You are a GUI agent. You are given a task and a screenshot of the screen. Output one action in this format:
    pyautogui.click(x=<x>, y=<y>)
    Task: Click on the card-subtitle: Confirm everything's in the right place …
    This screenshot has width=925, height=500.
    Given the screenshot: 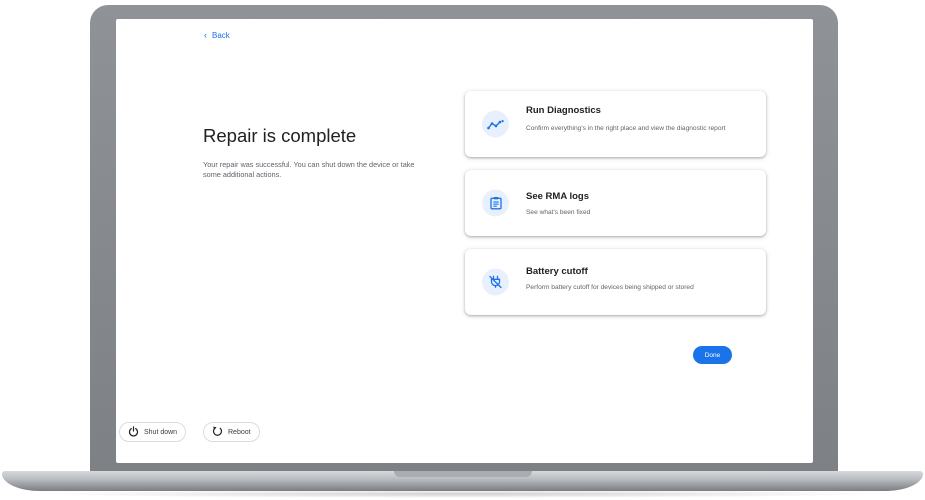 What is the action you would take?
    pyautogui.click(x=626, y=128)
    